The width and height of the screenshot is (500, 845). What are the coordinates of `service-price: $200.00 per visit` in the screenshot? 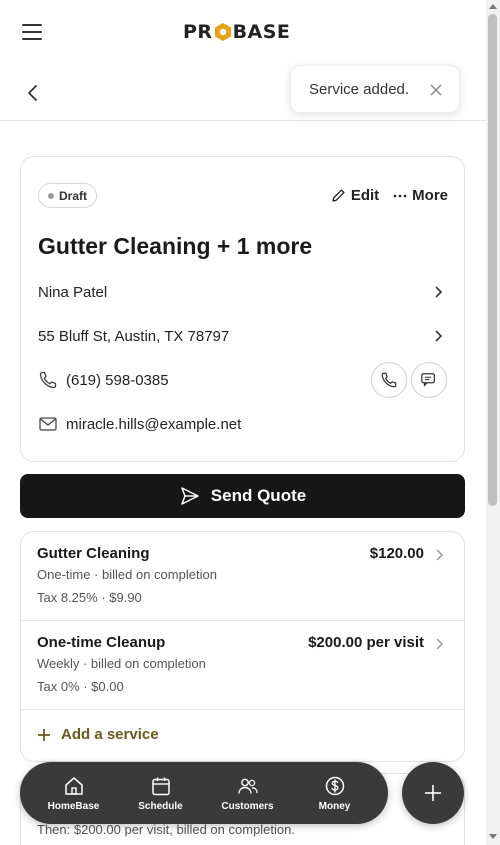 It's located at (366, 642).